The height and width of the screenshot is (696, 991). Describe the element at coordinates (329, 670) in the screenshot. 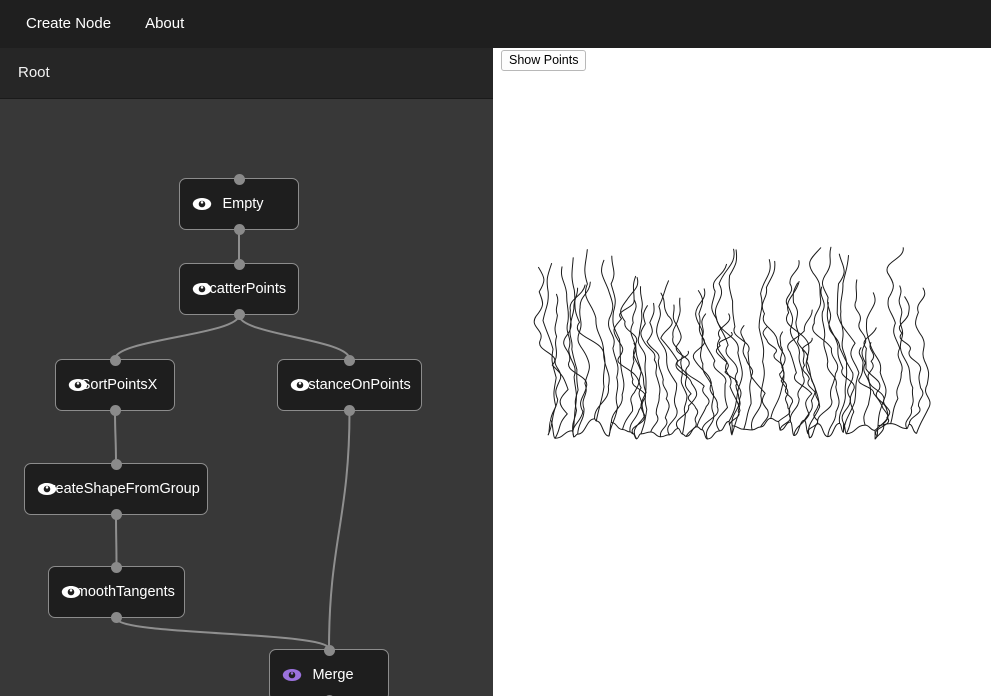

I see `graph-node-merge: Merge` at that location.